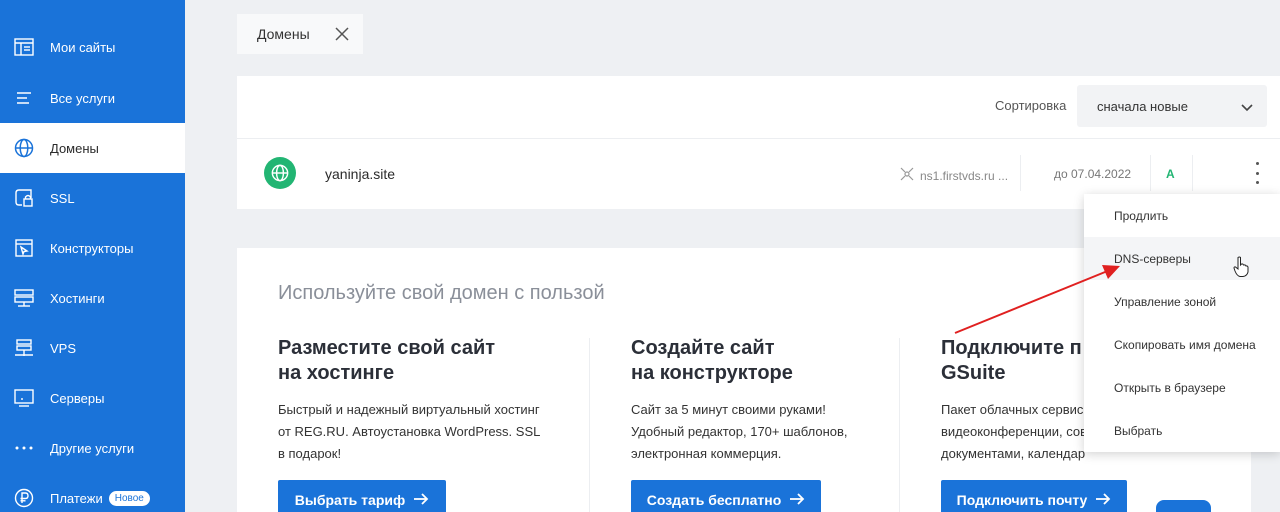  Describe the element at coordinates (907, 175) in the screenshot. I see `dns-icon` at that location.